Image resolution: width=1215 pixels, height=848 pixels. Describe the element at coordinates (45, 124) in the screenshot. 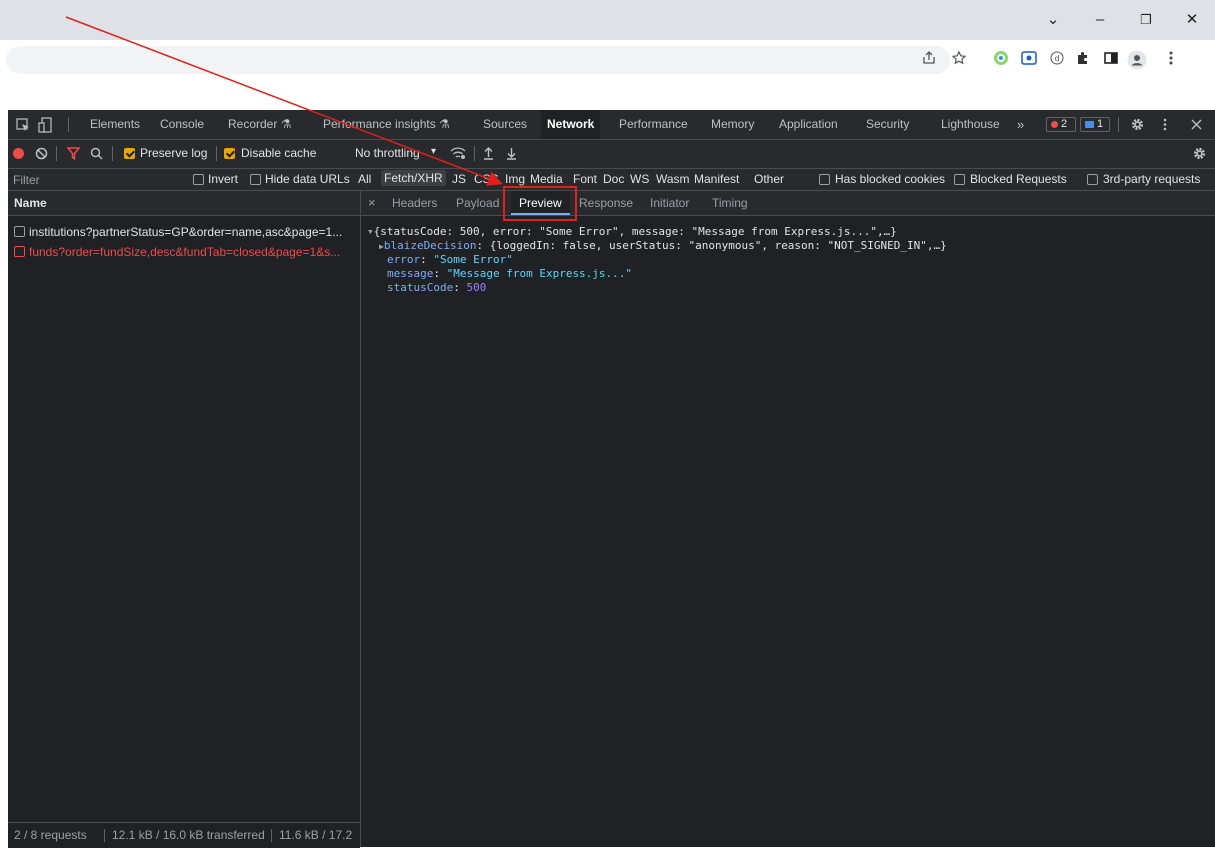

I see `device-toolbar-icon` at that location.